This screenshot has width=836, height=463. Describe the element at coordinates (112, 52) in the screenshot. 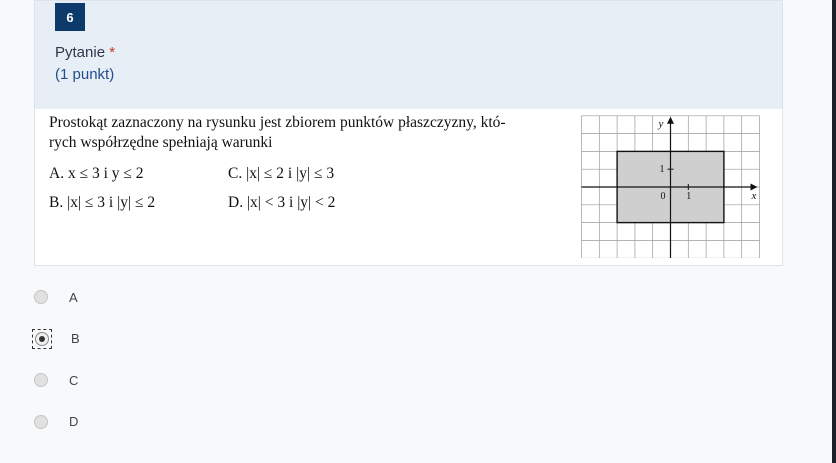

I see `required-mark: *` at that location.